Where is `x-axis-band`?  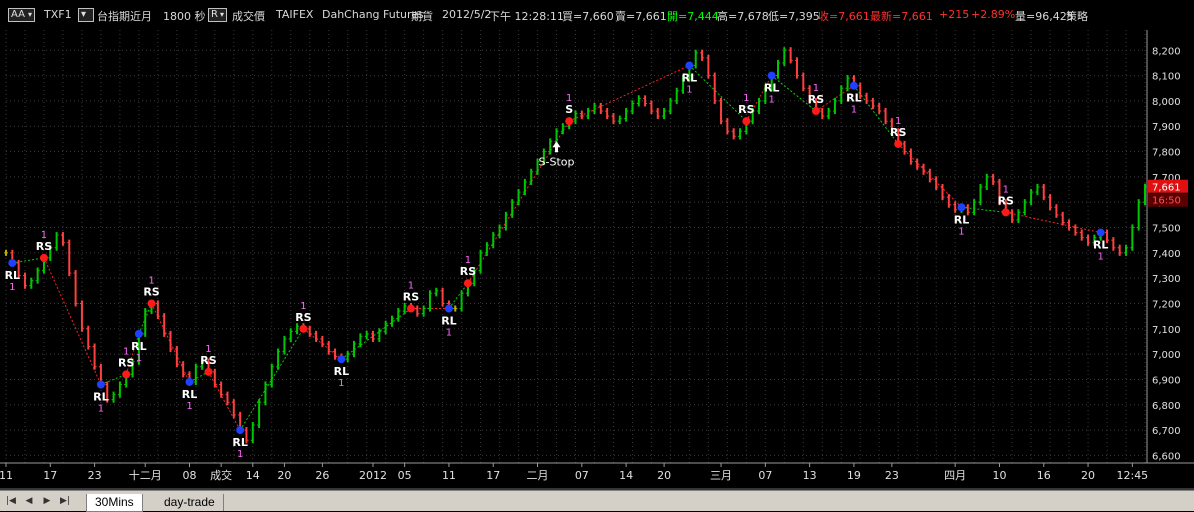
x-axis-band is located at coordinates (597, 477).